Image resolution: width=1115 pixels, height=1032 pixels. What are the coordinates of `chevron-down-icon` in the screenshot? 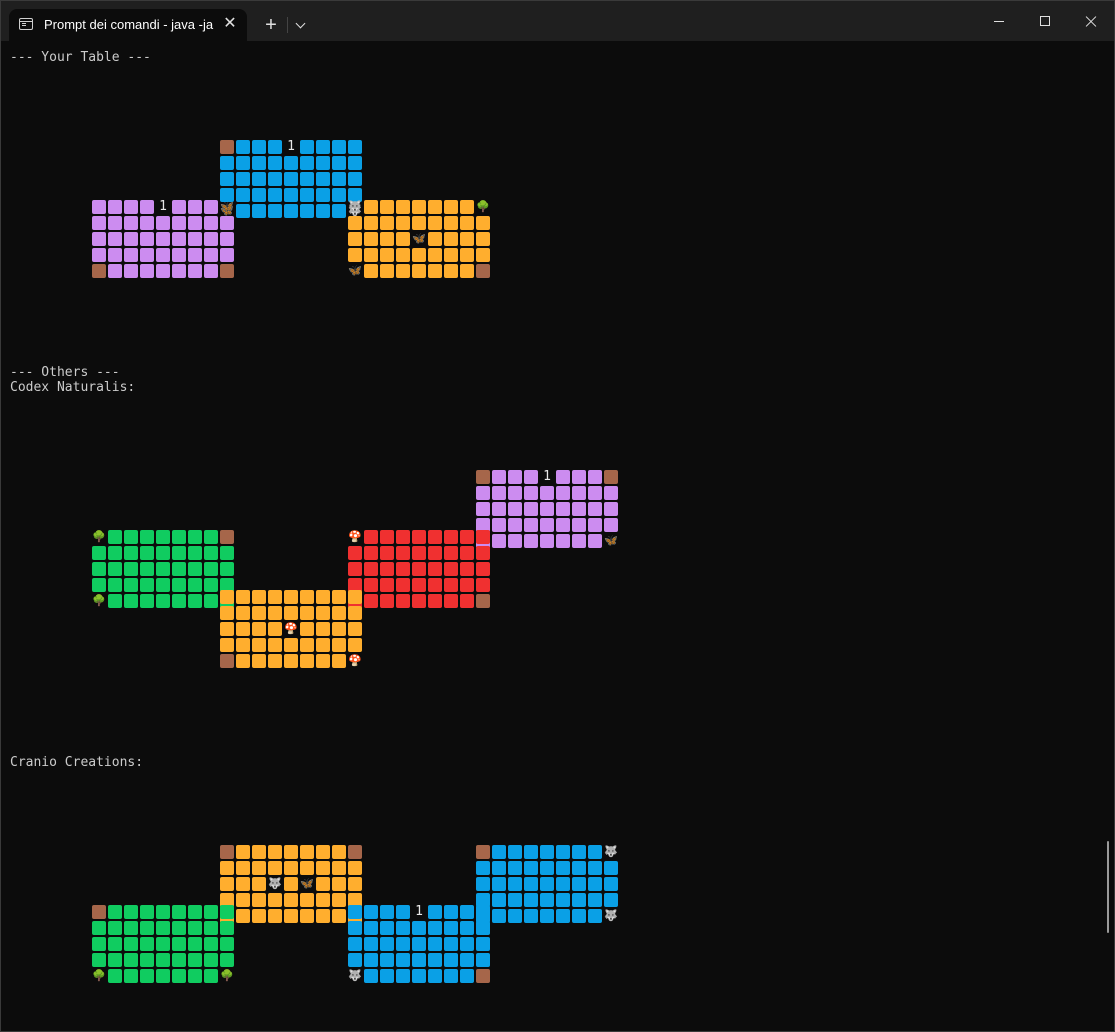 It's located at (301, 26).